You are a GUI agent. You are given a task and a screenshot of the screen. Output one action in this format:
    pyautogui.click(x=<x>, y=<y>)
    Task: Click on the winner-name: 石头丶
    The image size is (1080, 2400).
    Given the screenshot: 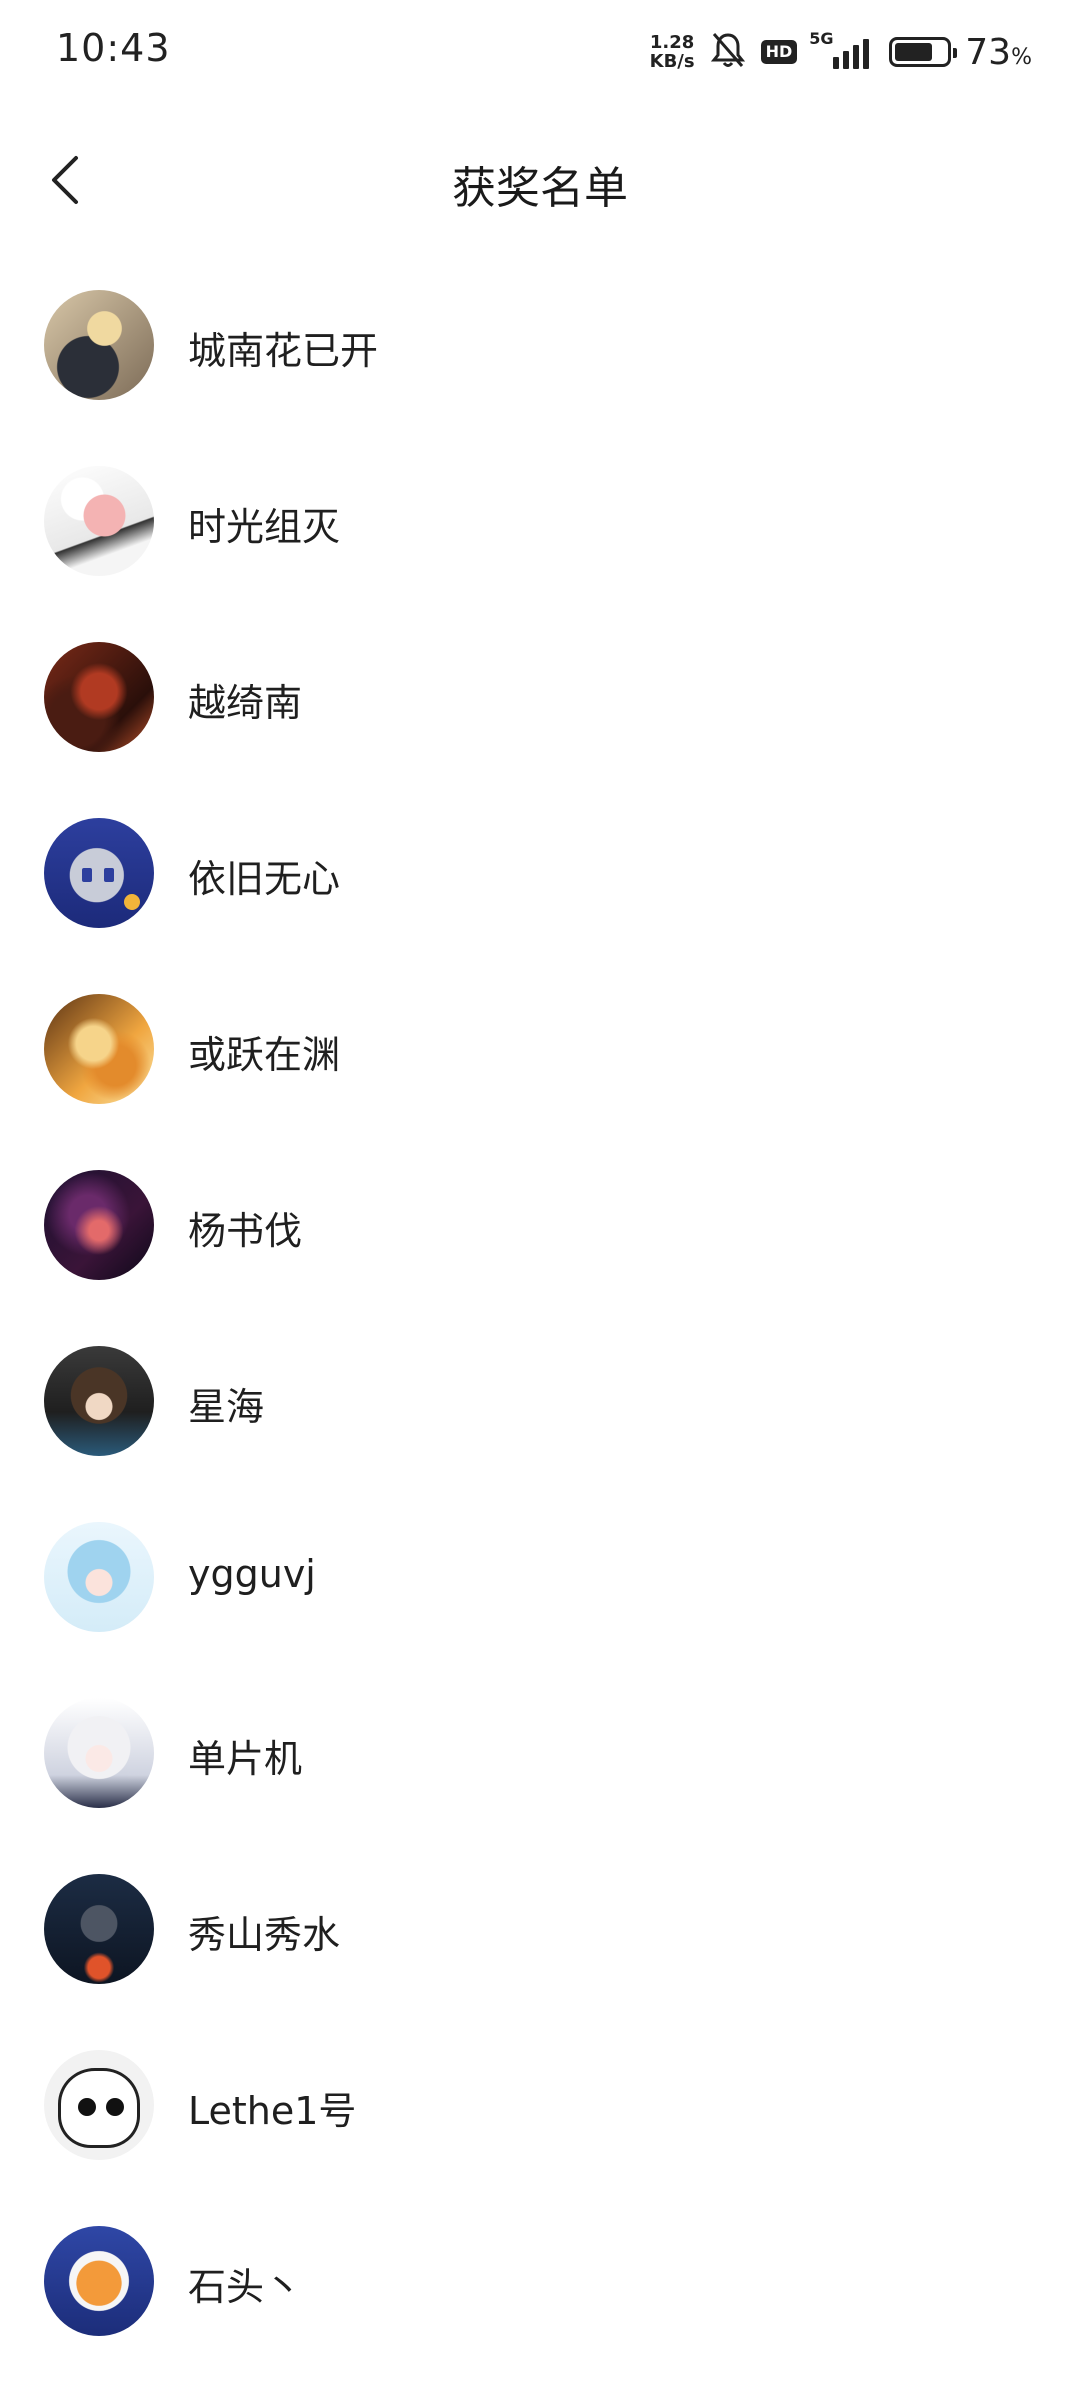 What is the action you would take?
    pyautogui.click(x=245, y=2287)
    